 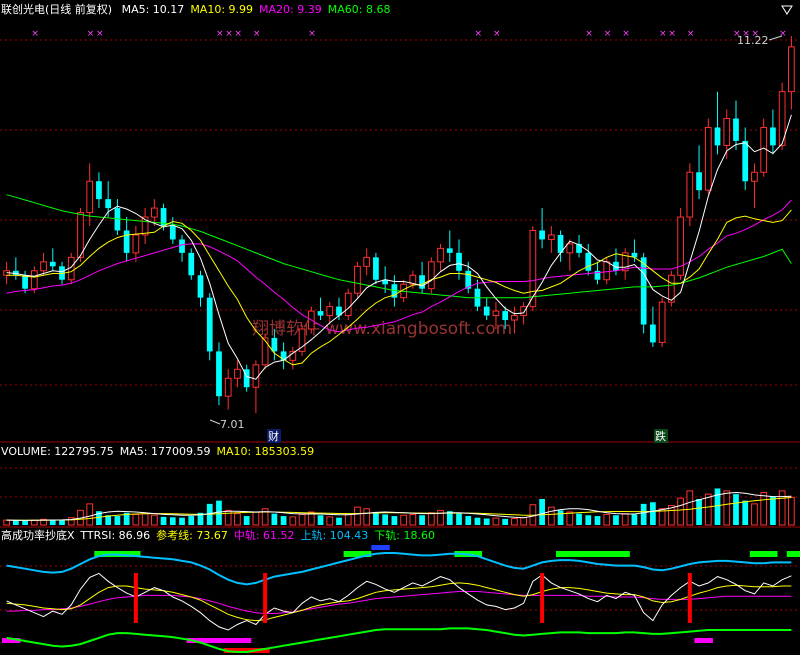 What do you see at coordinates (165, 451) in the screenshot?
I see `header-item-1: MA5: 177009.59` at bounding box center [165, 451].